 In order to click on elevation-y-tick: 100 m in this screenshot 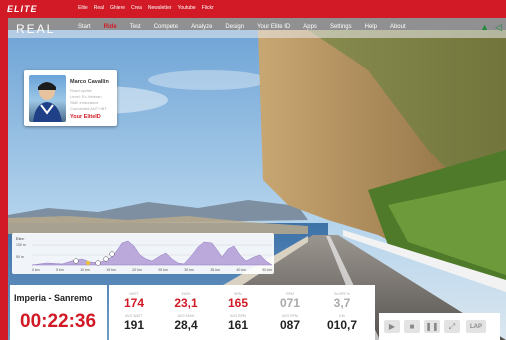, I will do `click(21, 245)`.